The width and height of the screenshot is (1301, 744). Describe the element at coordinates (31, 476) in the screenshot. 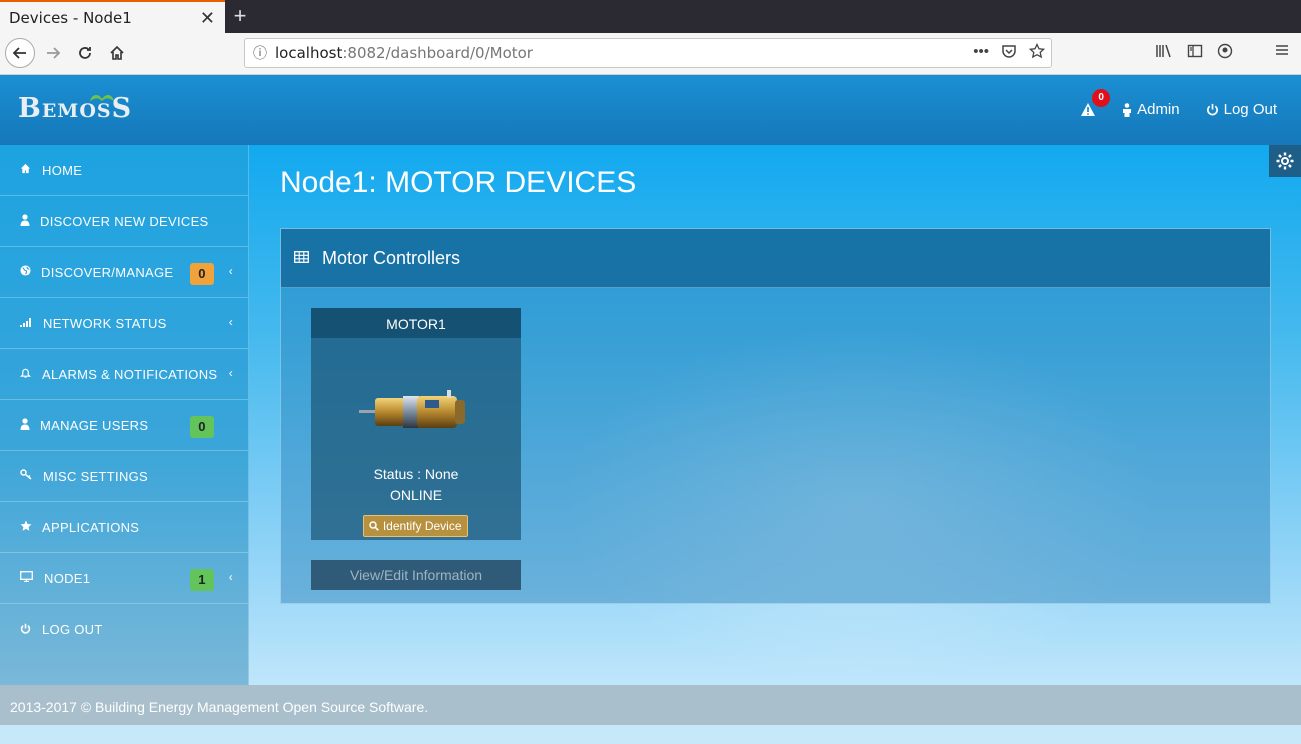

I see `key-icon` at that location.